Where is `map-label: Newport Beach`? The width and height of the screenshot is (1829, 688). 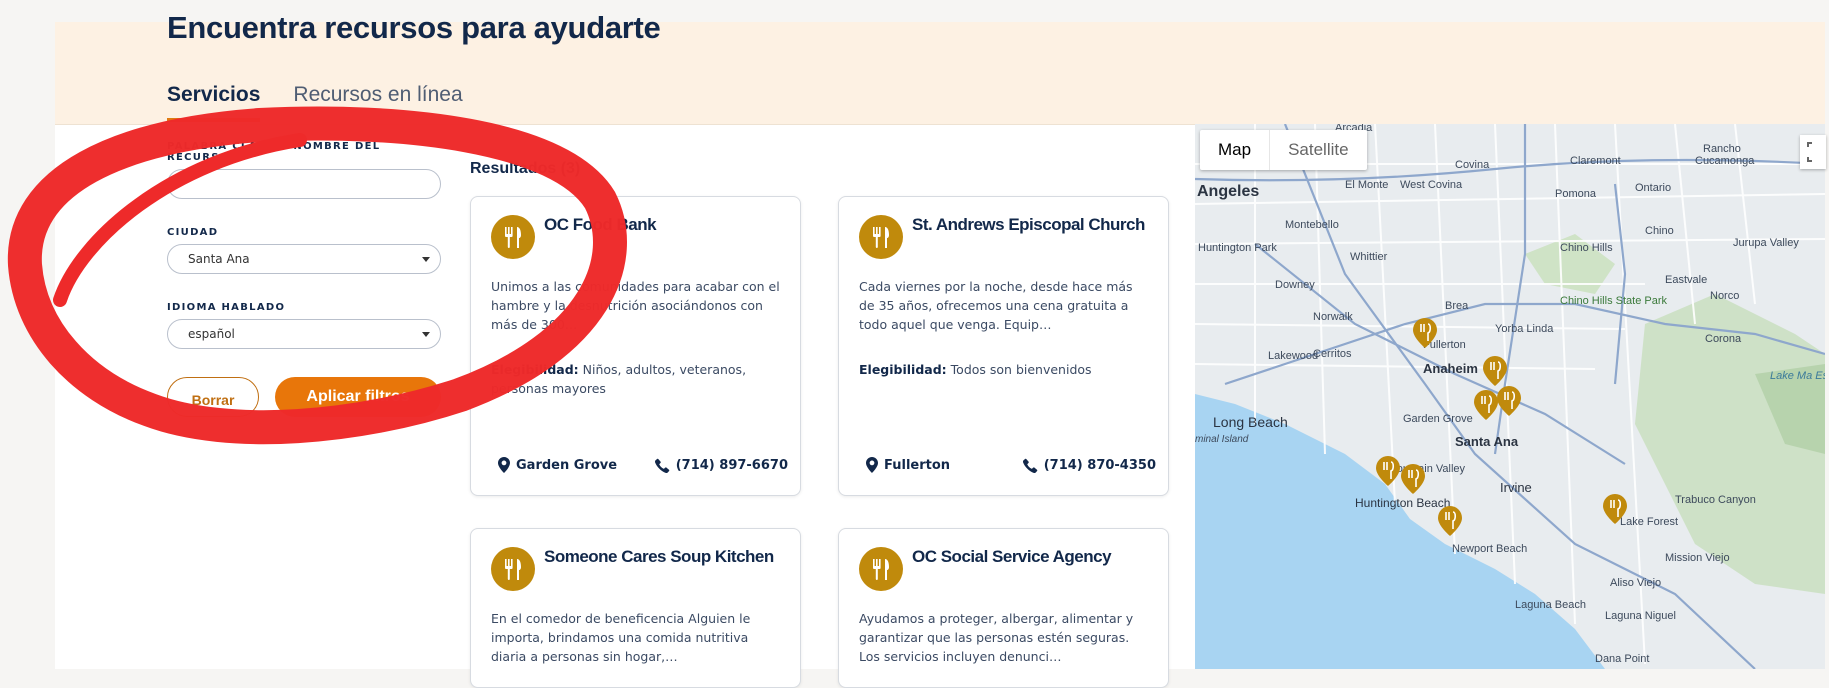
map-label: Newport Beach is located at coordinates (1489, 549).